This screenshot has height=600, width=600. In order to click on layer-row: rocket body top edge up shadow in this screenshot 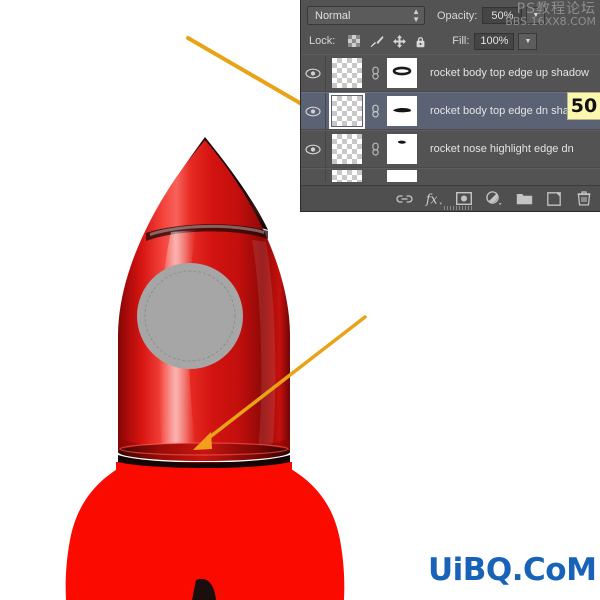, I will do `click(450, 73)`.